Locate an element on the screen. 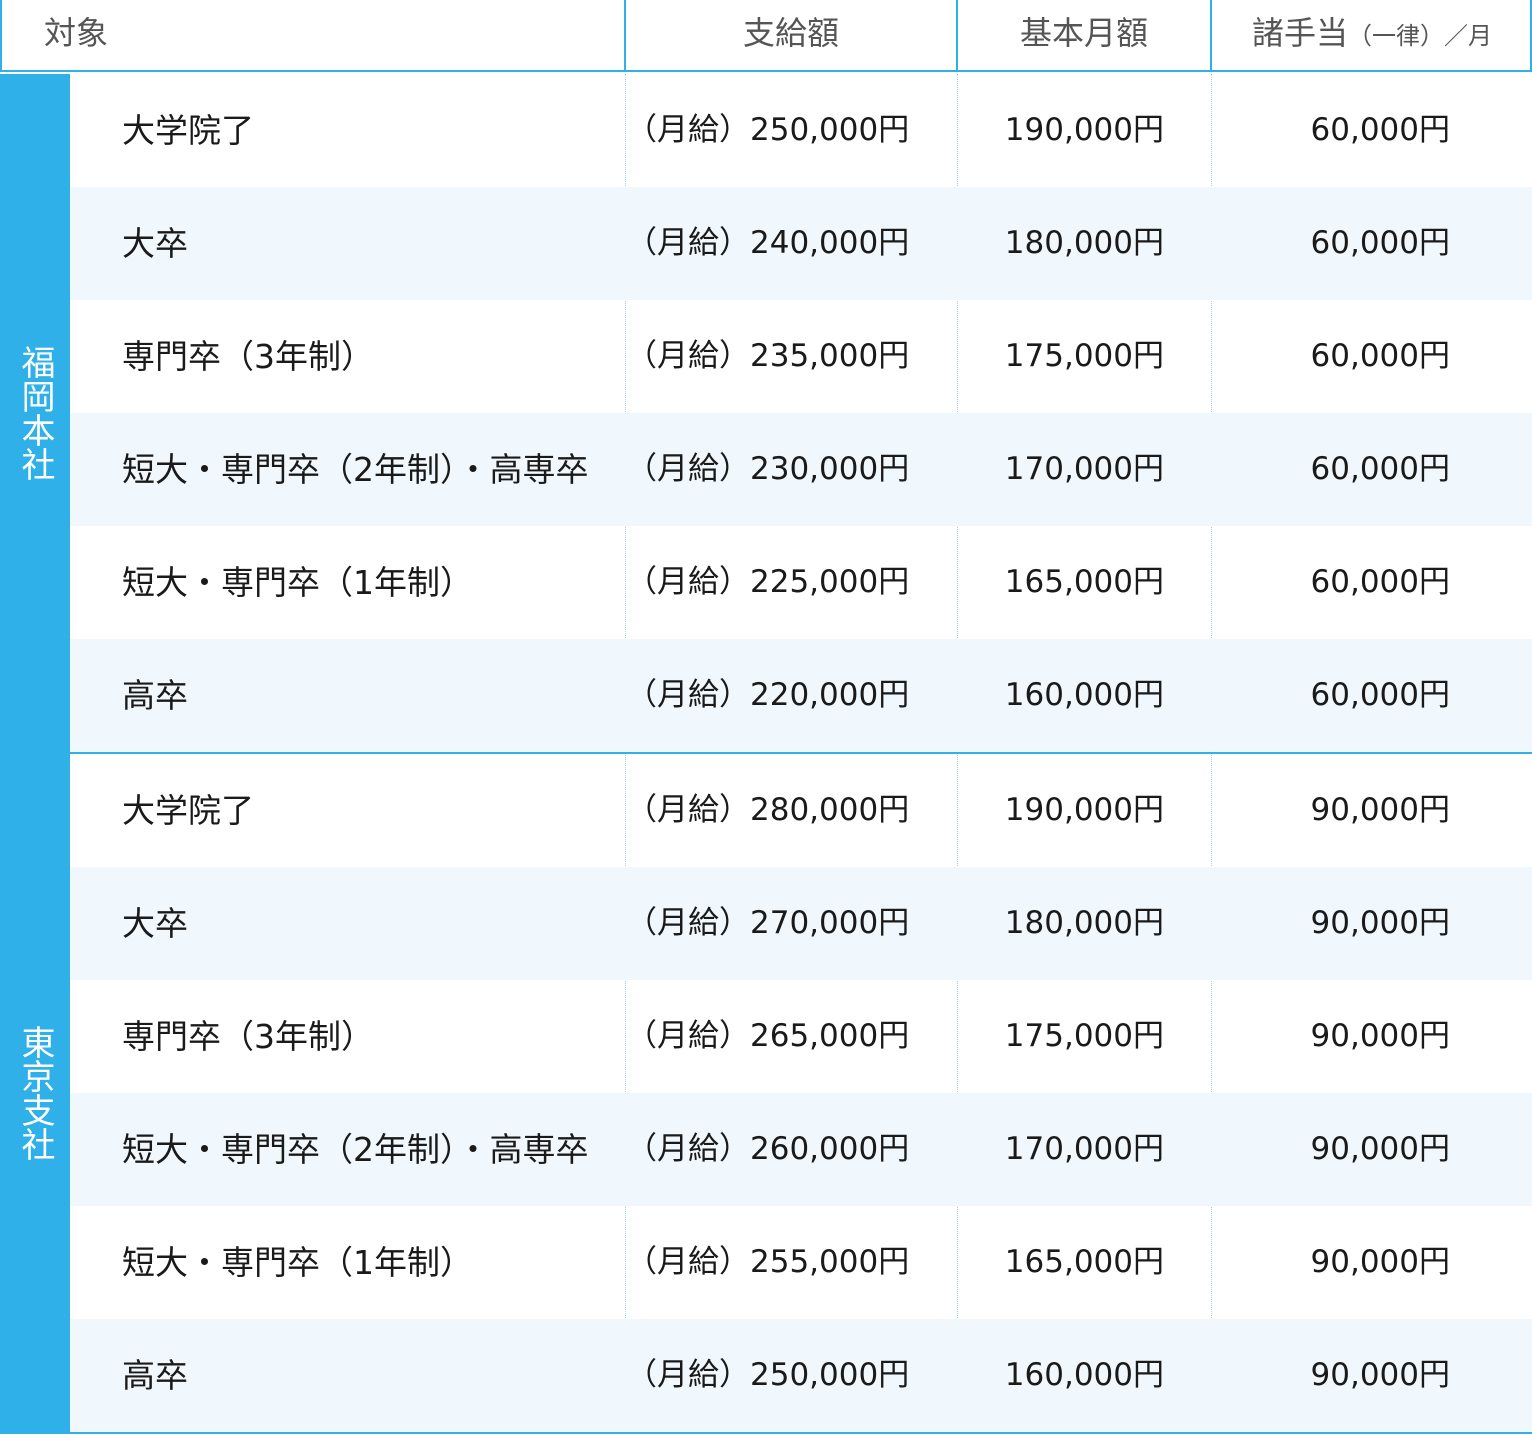 This screenshot has height=1436, width=1532. table-bottom-border is located at coordinates (766, 1433).